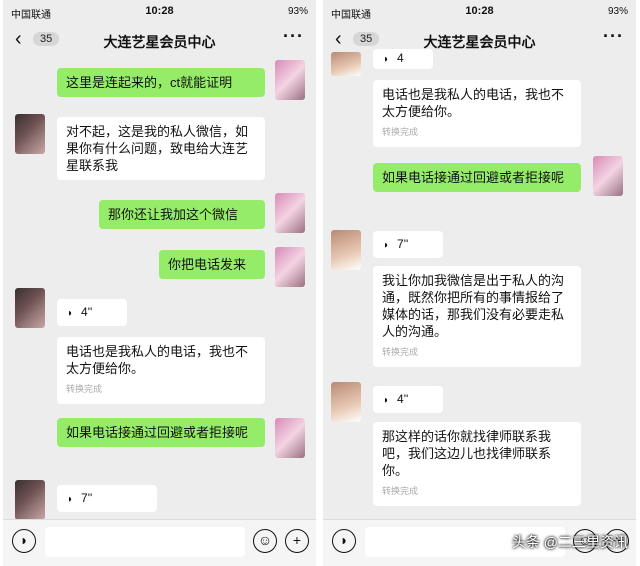  Describe the element at coordinates (182, 214) in the screenshot. I see `message-out: 那你还让我加这个微信` at that location.